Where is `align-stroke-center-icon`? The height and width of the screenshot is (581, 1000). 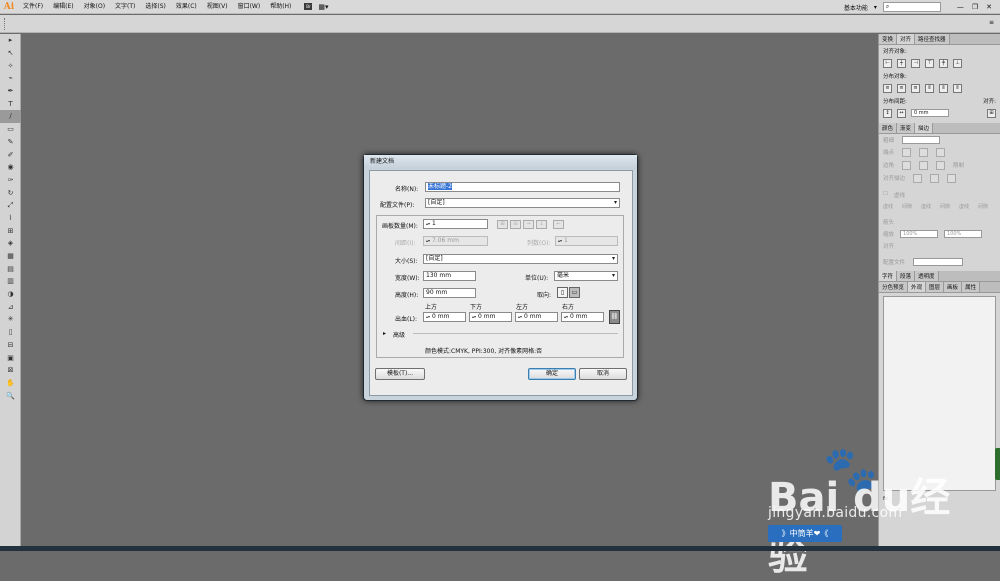
align-stroke-center-icon is located at coordinates (918, 178).